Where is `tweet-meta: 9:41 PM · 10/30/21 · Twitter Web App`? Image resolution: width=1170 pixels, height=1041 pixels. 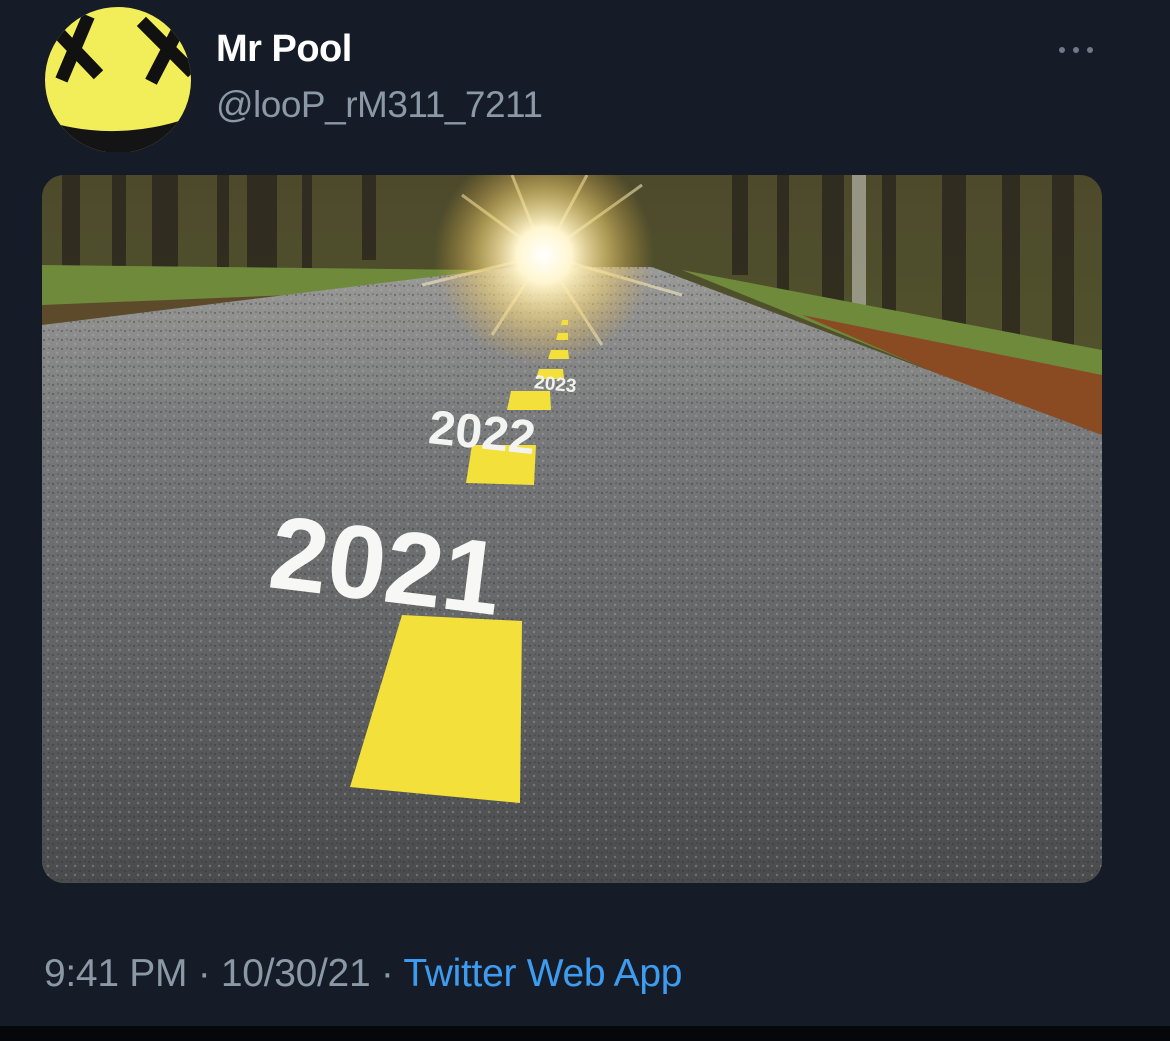
tweet-meta: 9:41 PM · 10/30/21 · Twitter Web App is located at coordinates (363, 974).